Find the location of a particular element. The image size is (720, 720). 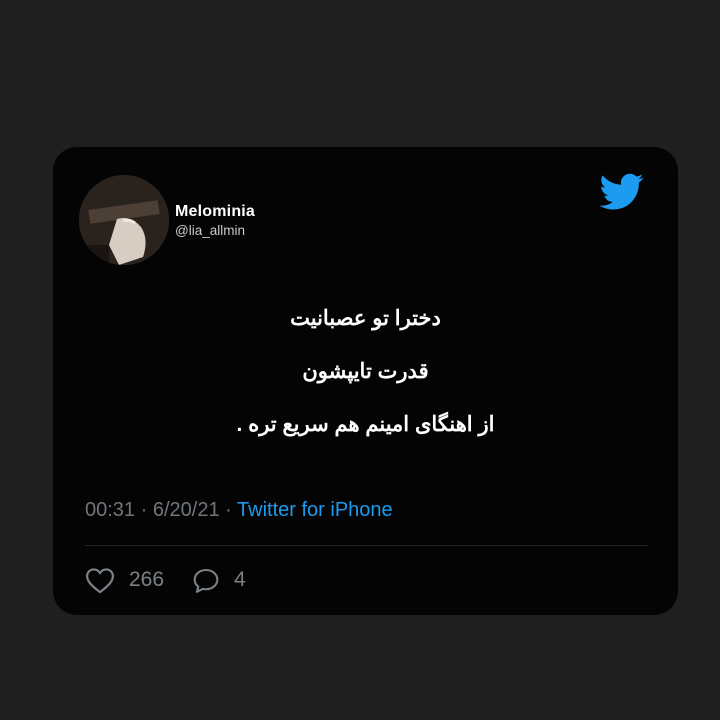

speech-bubble-icon is located at coordinates (206, 580).